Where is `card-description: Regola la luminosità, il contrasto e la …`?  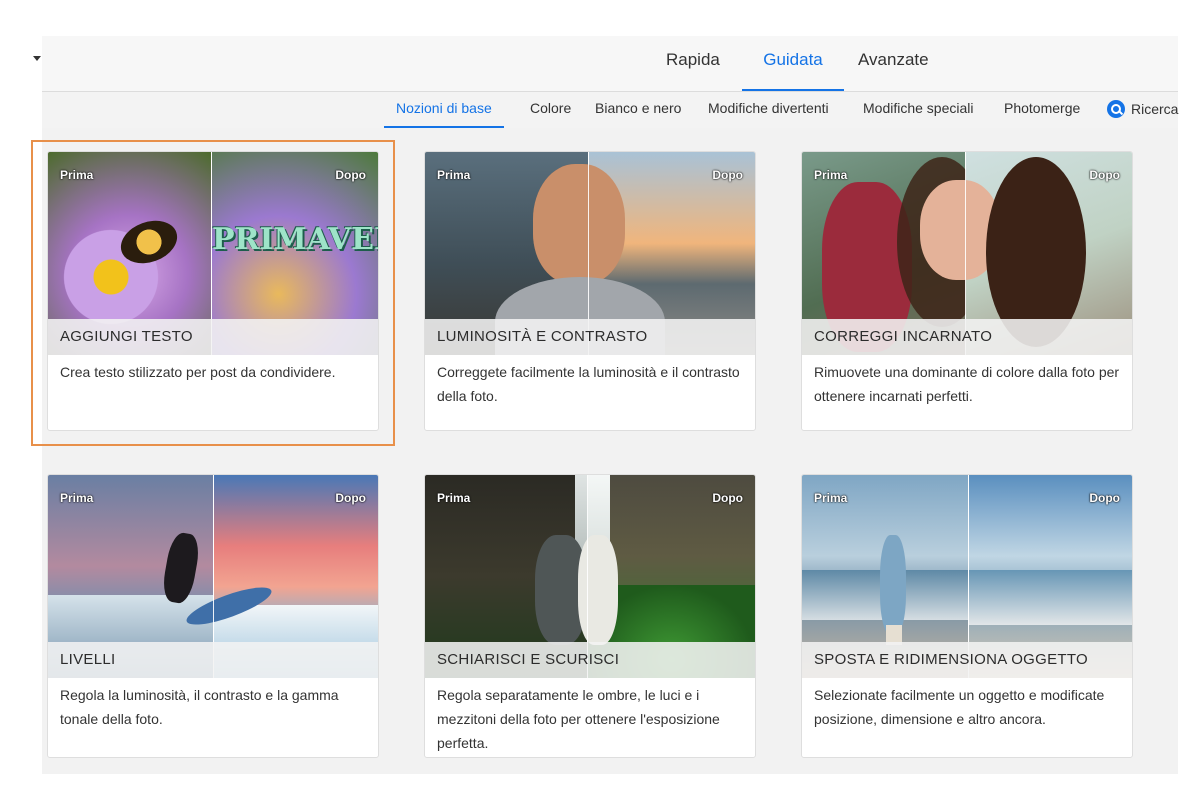
card-description: Regola la luminosità, il contrasto e la … is located at coordinates (199, 707).